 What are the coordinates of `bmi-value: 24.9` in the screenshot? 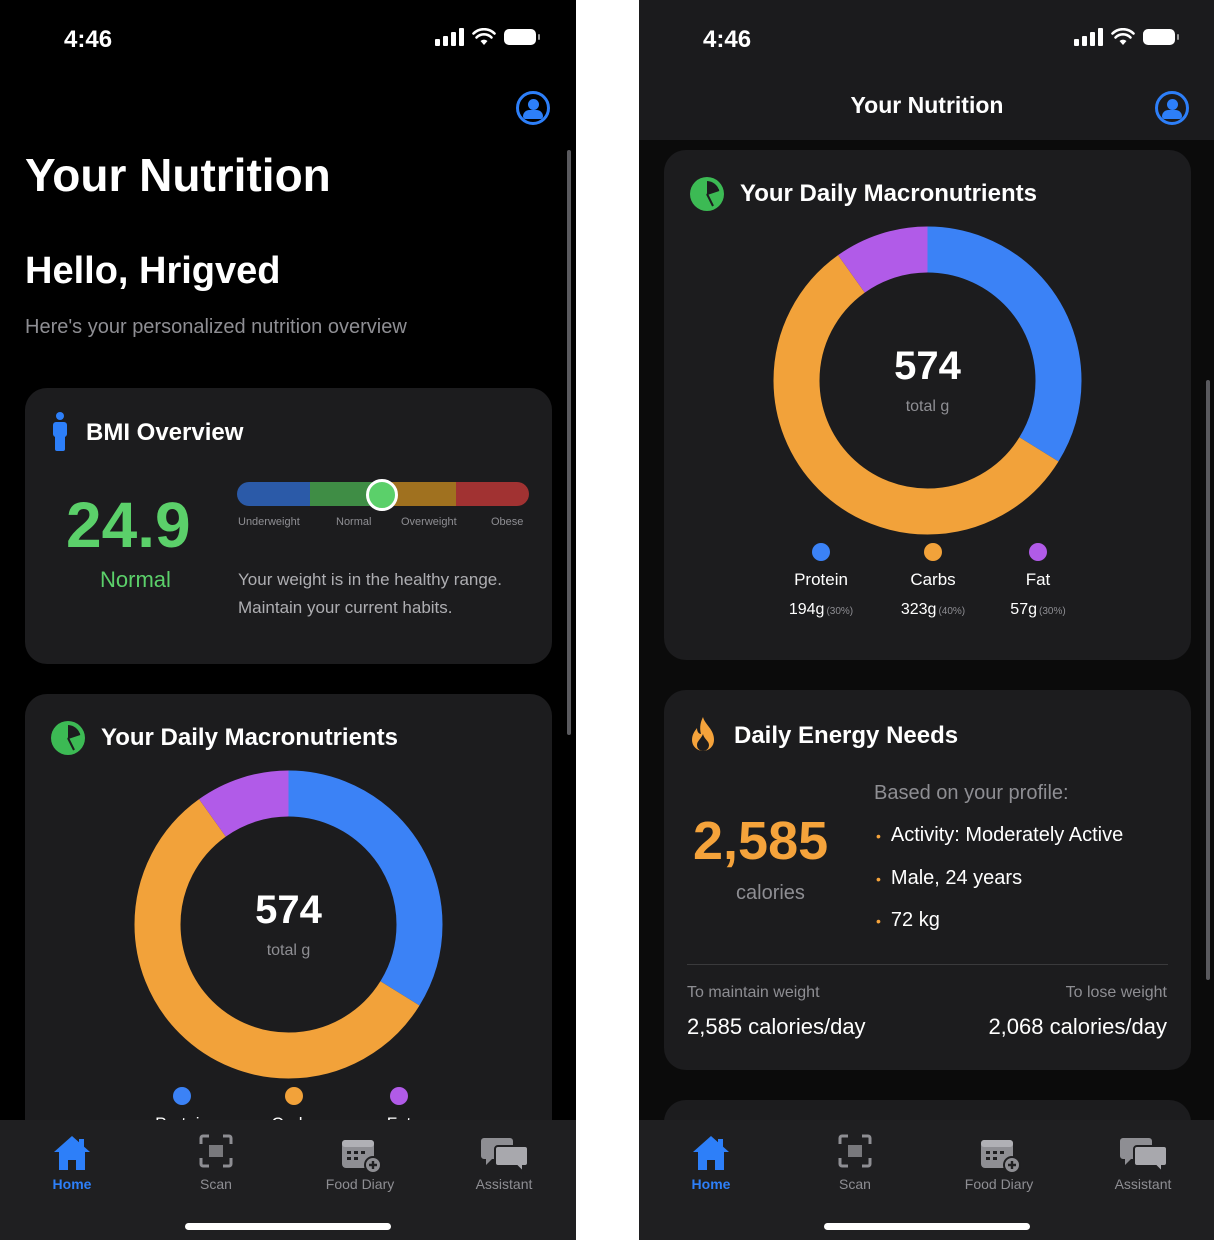 It's located at (128, 525).